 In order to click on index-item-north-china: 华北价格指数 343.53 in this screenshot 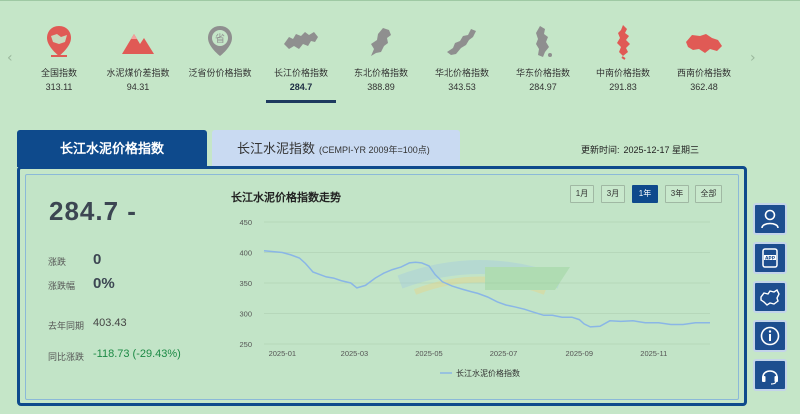, I will do `click(462, 57)`.